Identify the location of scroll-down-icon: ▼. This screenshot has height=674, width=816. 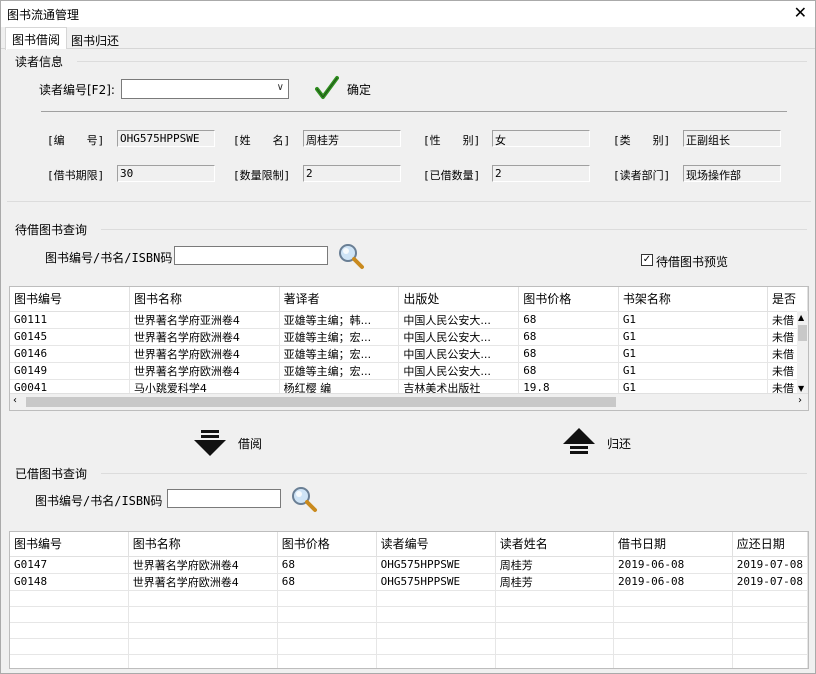
(801, 388).